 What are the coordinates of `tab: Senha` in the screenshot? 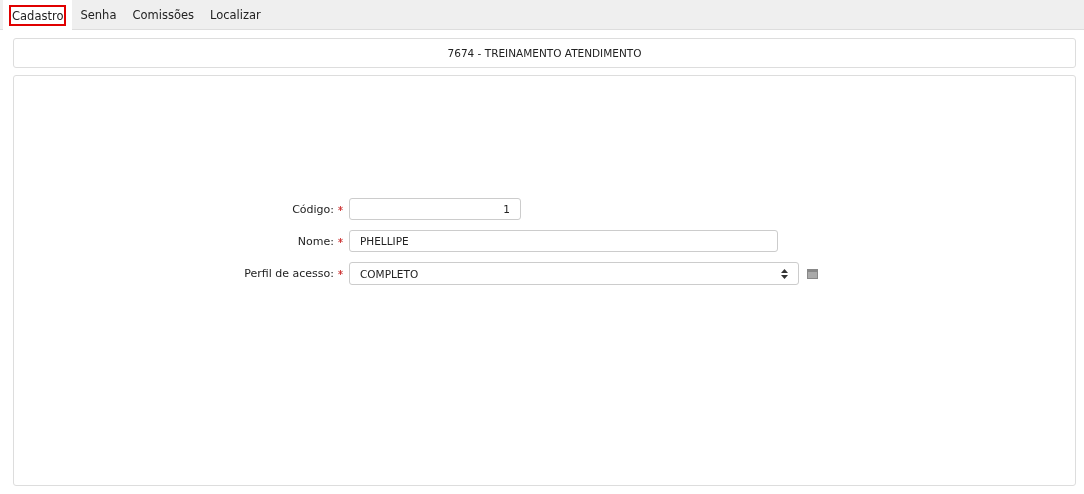 It's located at (98, 15).